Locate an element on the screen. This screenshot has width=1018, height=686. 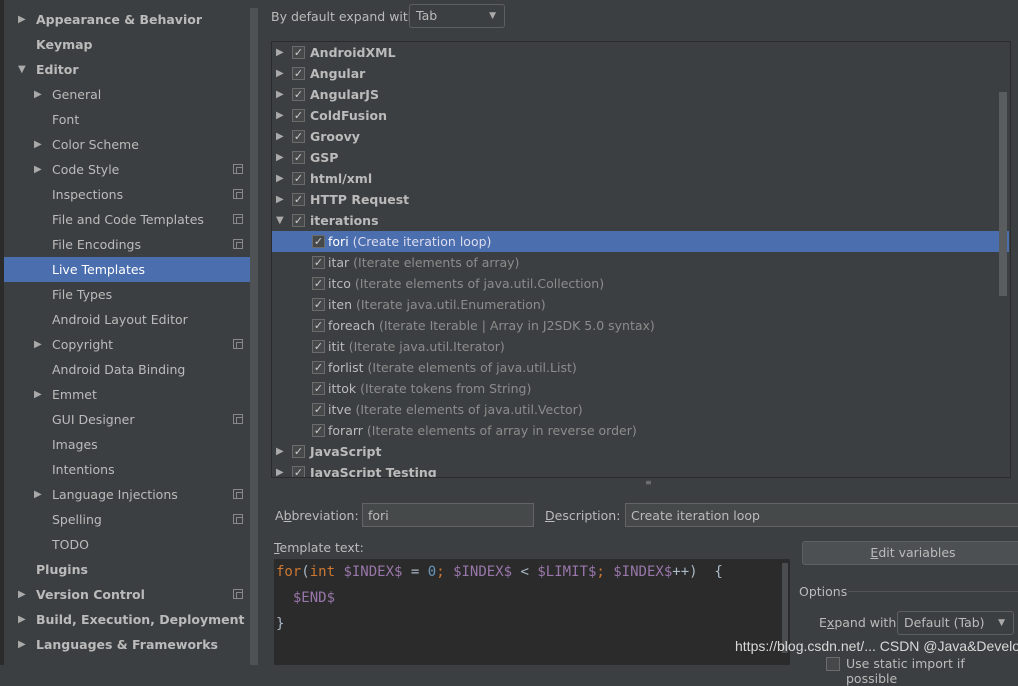
sidebar-item: Intentions is located at coordinates (127, 469).